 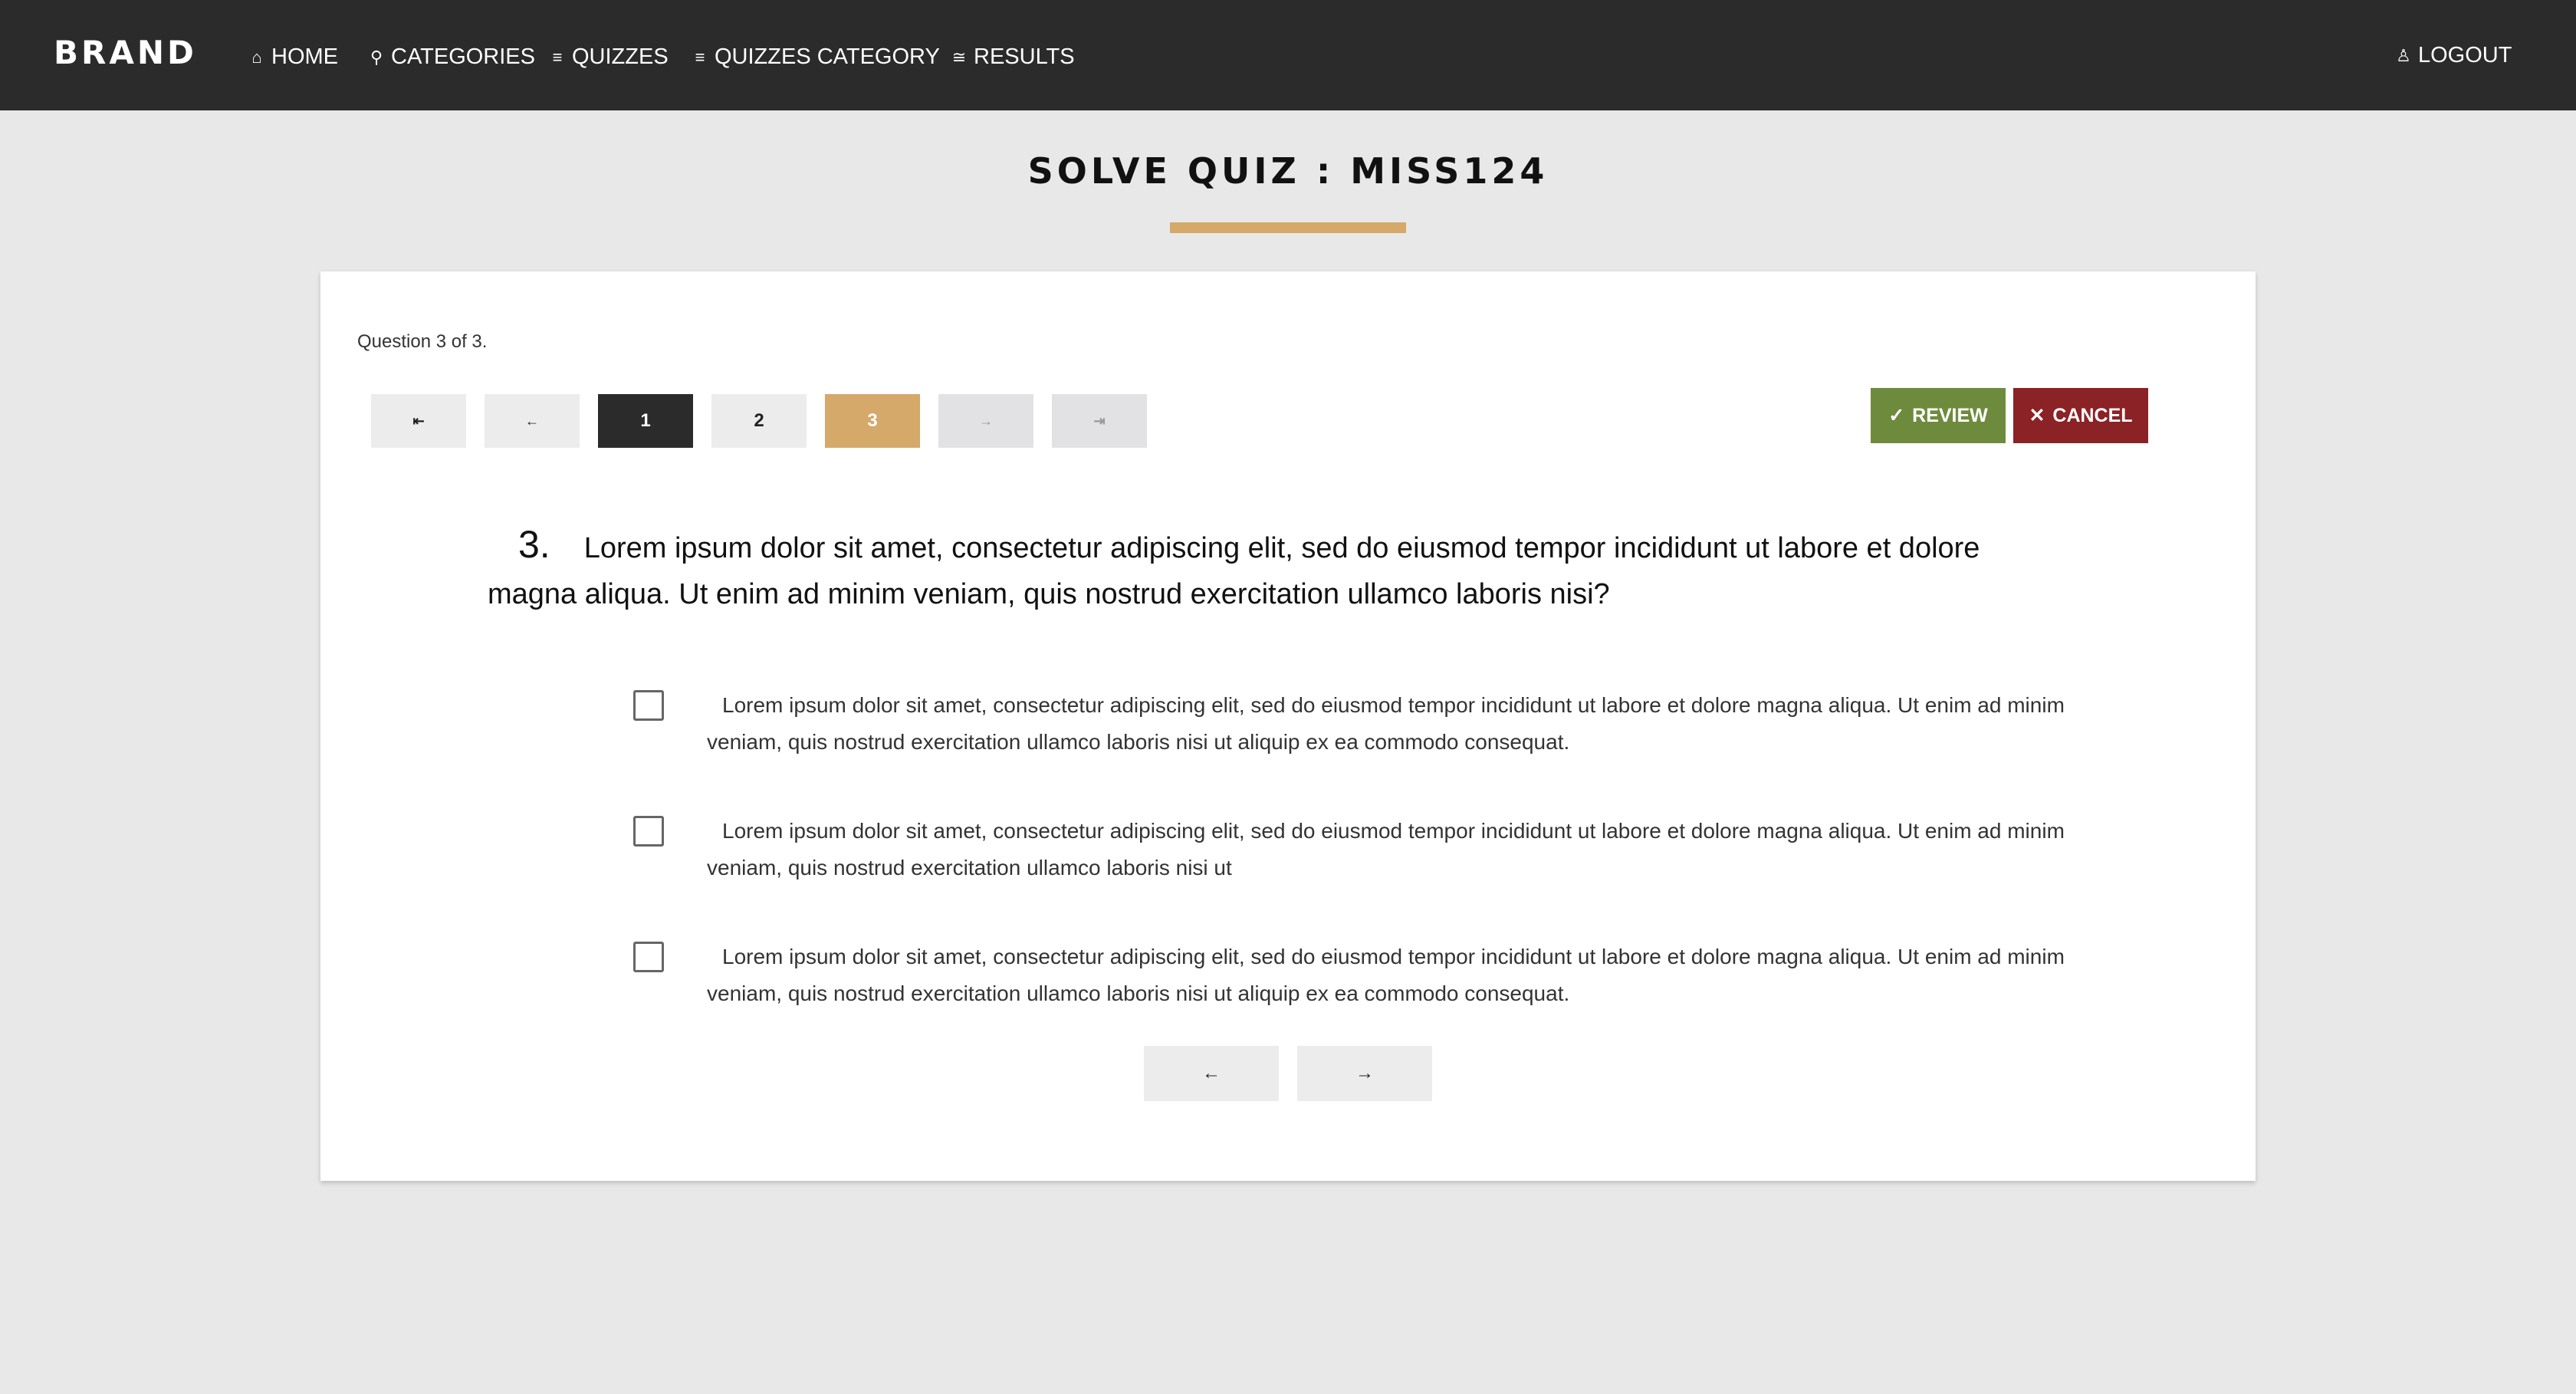 What do you see at coordinates (1024, 57) in the screenshot?
I see `nav-results-label: RESULTS` at bounding box center [1024, 57].